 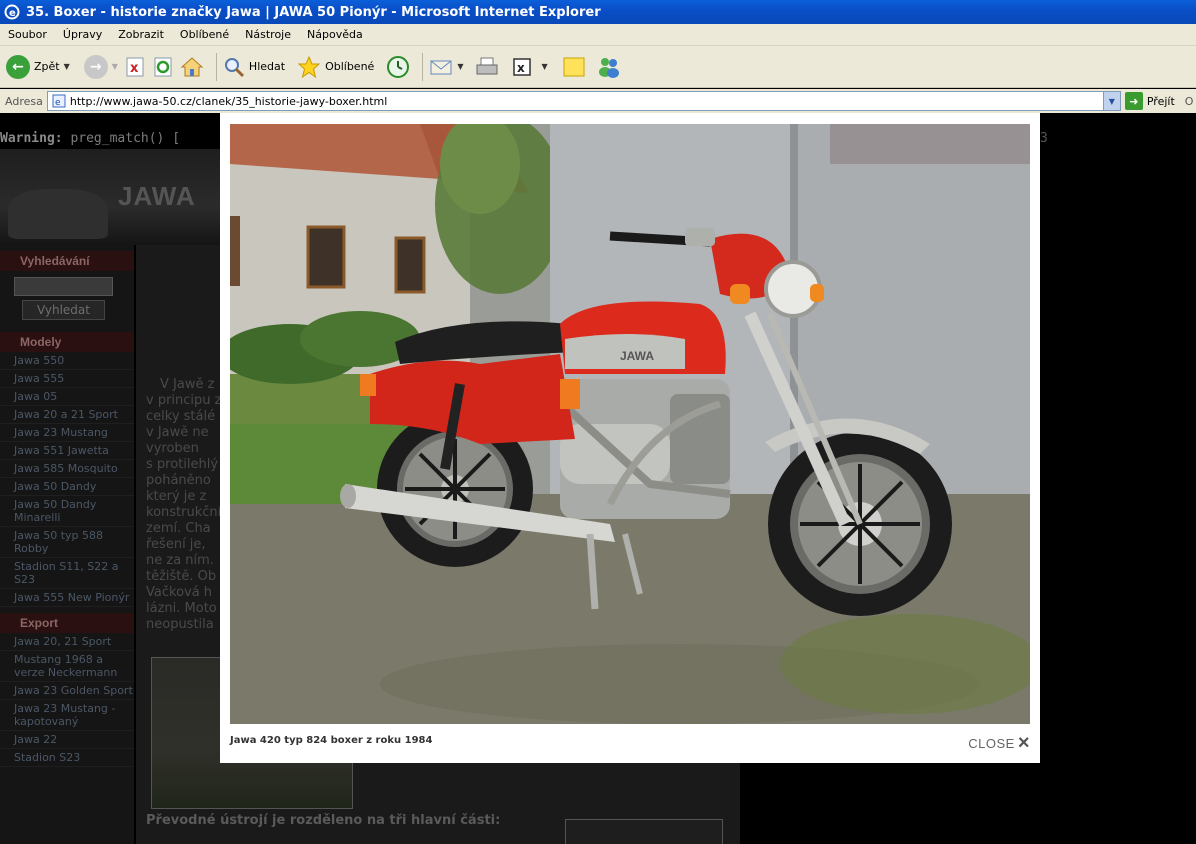 What do you see at coordinates (335, 34) in the screenshot?
I see `menu-napoveda: Nápověda` at bounding box center [335, 34].